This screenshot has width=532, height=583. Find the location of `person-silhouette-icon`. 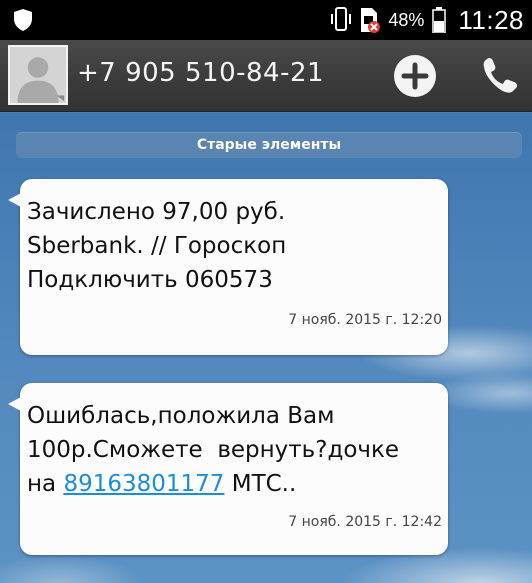

person-silhouette-icon is located at coordinates (38, 75).